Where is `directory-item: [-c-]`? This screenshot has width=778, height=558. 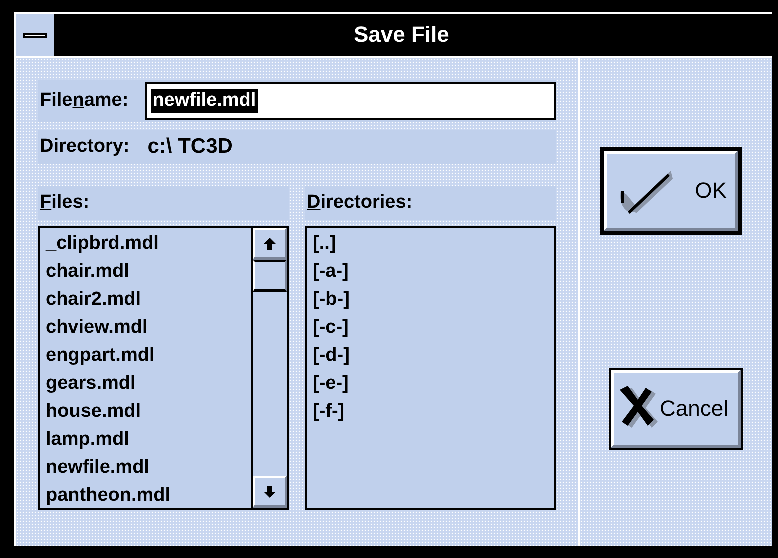
directory-item: [-c-] is located at coordinates (331, 328).